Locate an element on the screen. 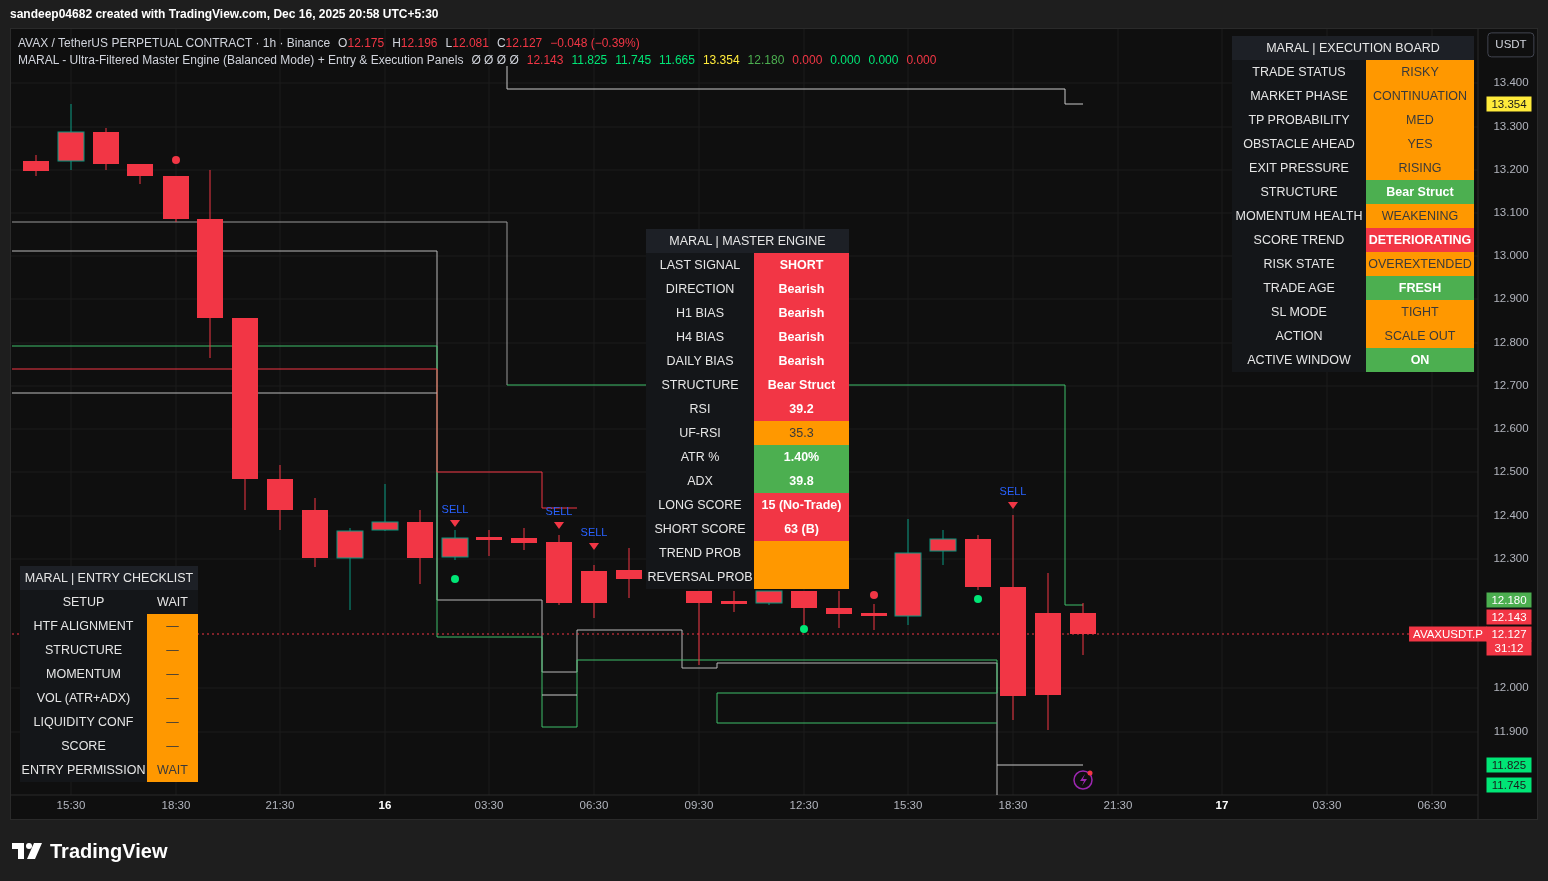 Image resolution: width=1548 pixels, height=881 pixels. status-value: 39.8 is located at coordinates (801, 481).